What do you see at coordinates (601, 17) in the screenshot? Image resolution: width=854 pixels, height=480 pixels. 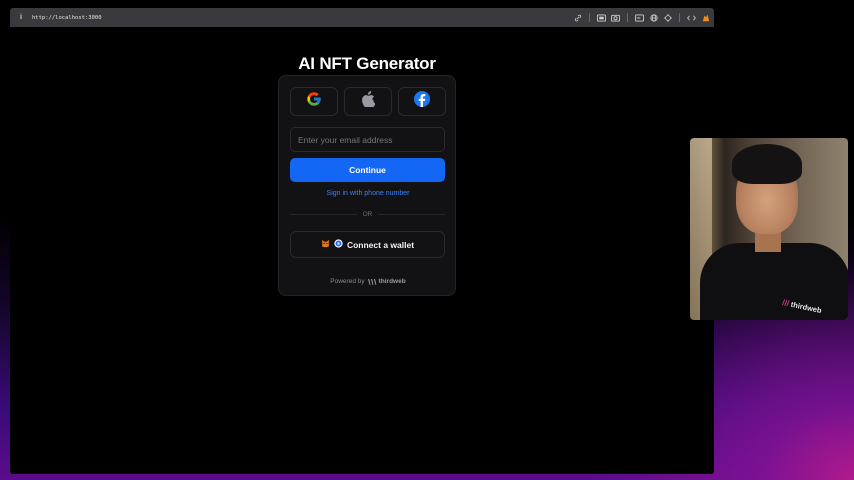 I see `screenshot-icon` at bounding box center [601, 17].